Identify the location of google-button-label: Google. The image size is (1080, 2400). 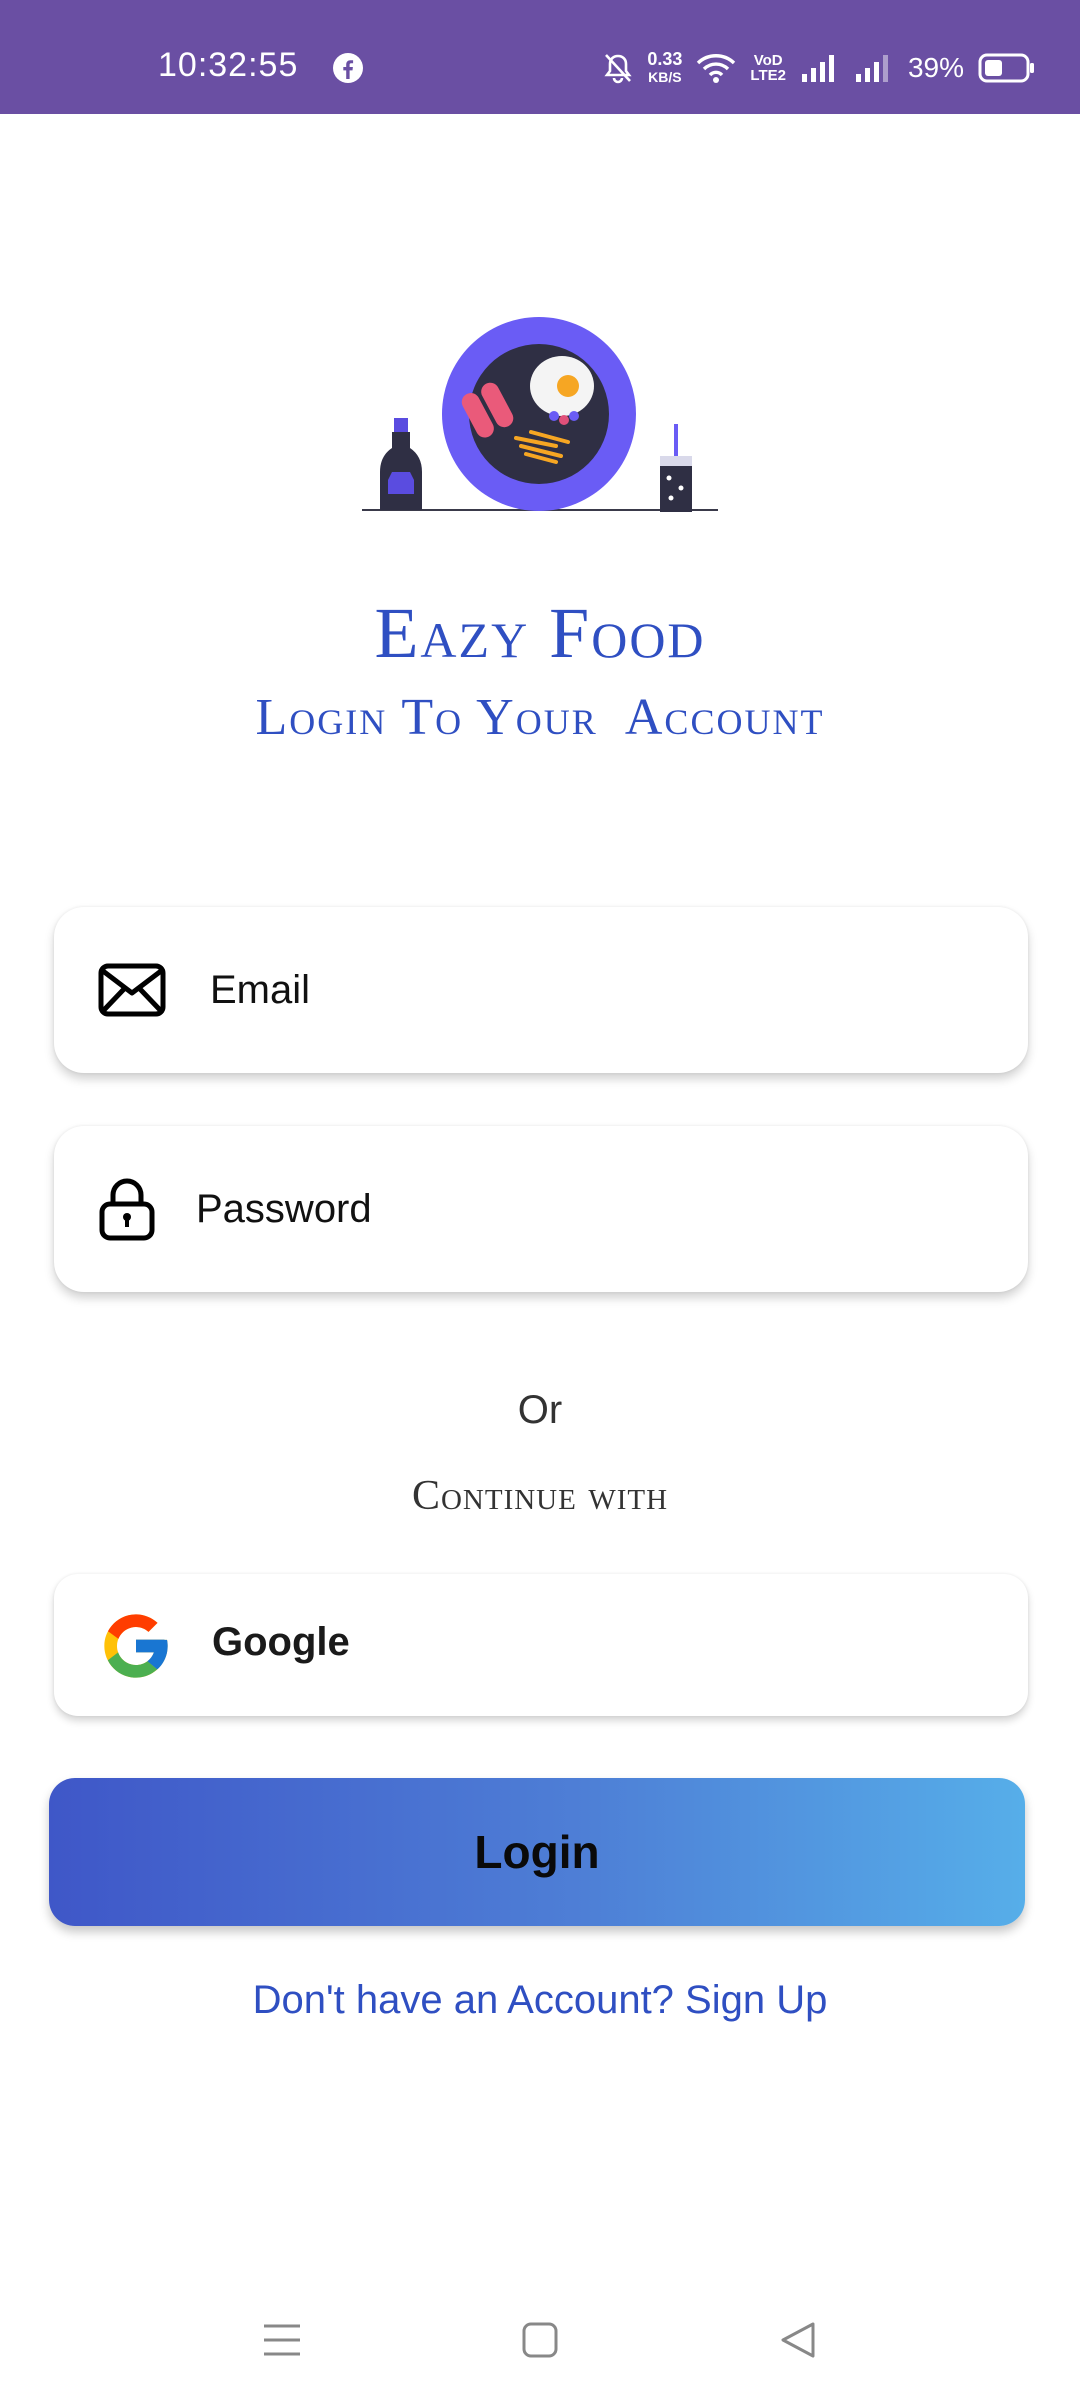
(281, 1642).